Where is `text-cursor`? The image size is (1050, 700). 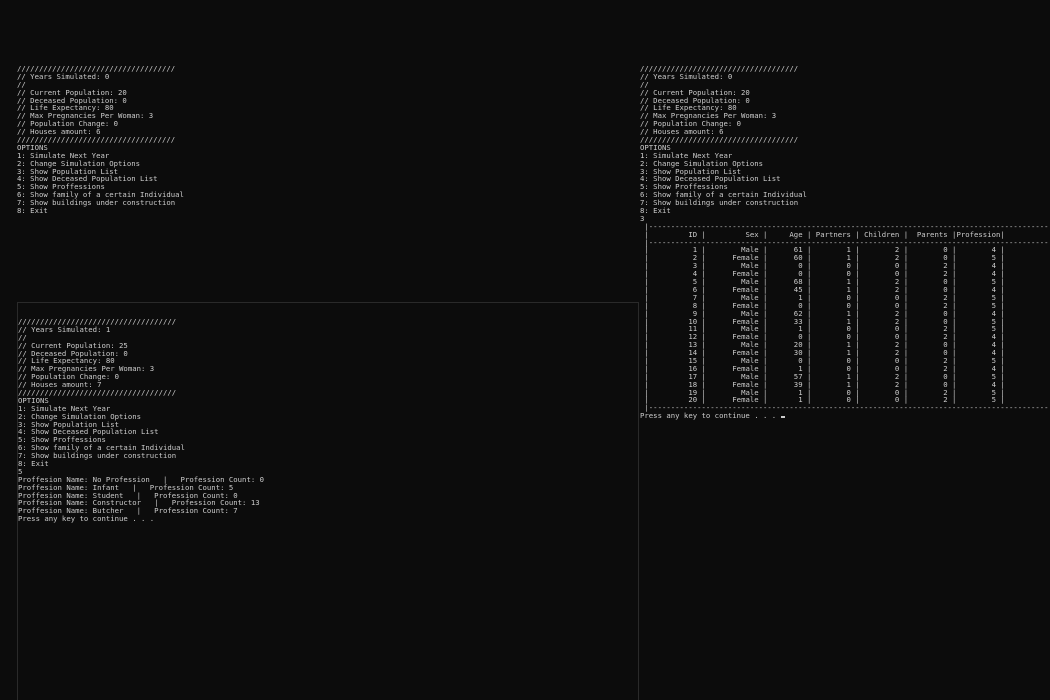
text-cursor is located at coordinates (782, 417).